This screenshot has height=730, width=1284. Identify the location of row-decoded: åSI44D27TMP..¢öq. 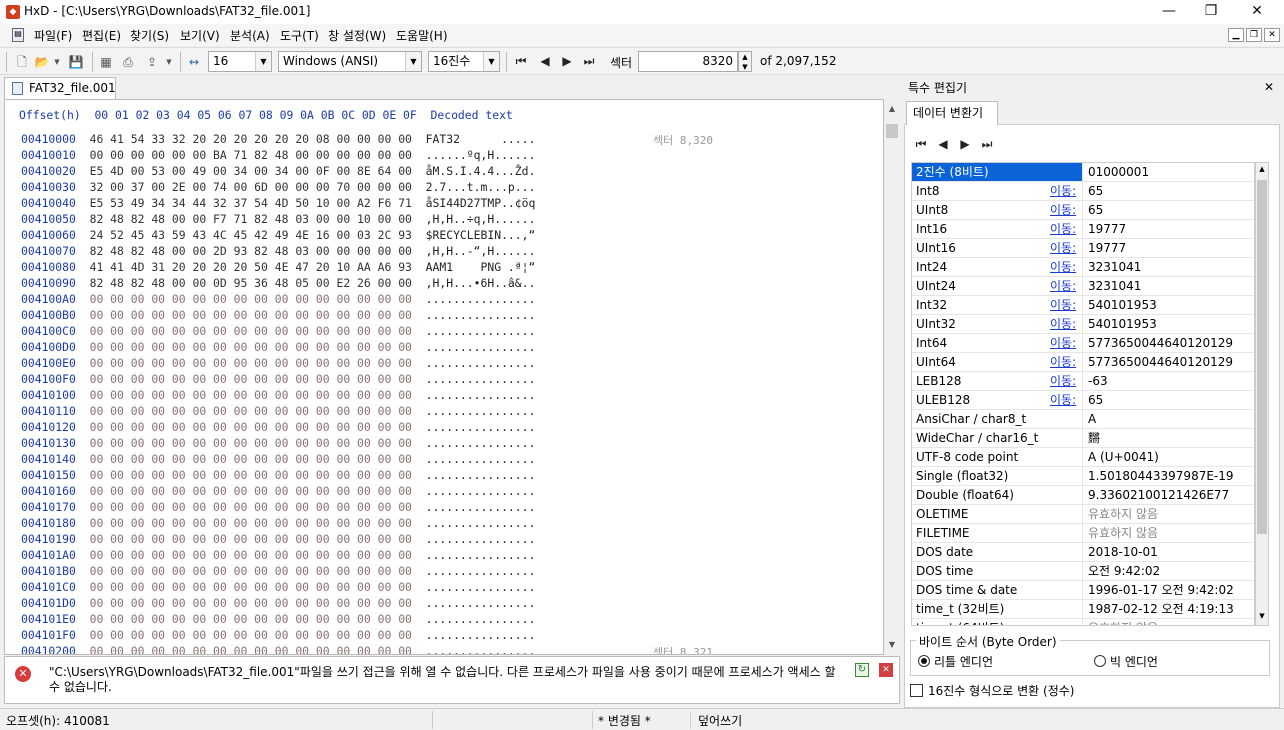
(481, 203).